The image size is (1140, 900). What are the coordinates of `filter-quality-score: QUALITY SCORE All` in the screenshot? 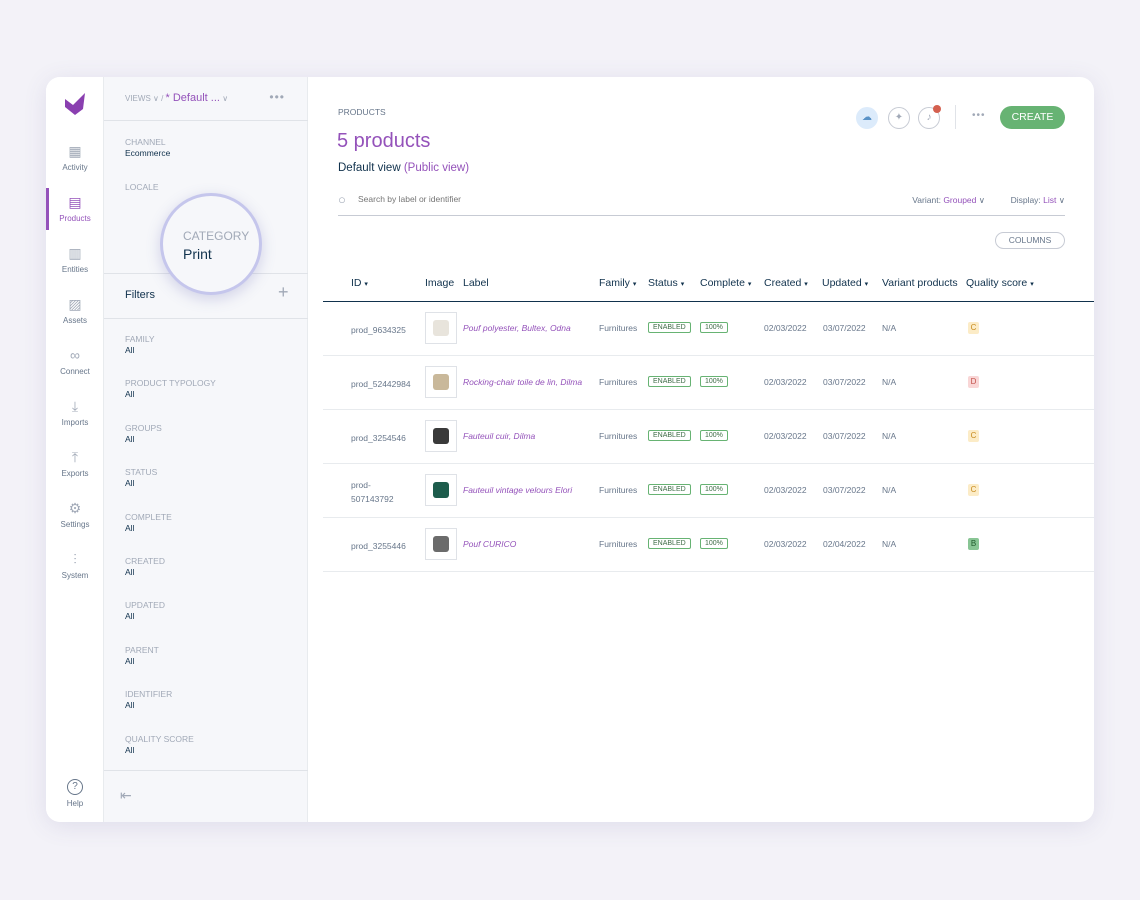 It's located at (159, 744).